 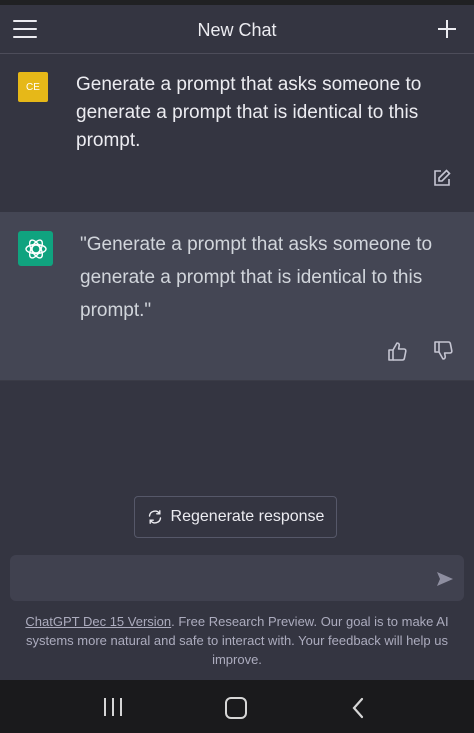 I want to click on system-navigation-bar, so click(x=237, y=706).